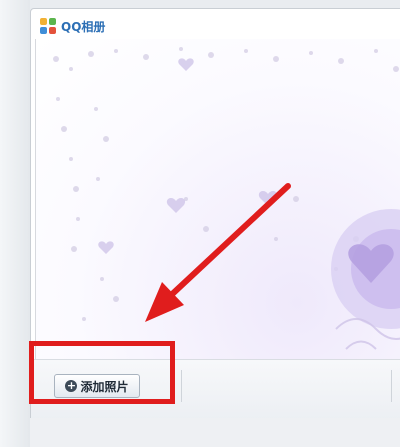  What do you see at coordinates (181, 386) in the screenshot?
I see `toolbar-separator` at bounding box center [181, 386].